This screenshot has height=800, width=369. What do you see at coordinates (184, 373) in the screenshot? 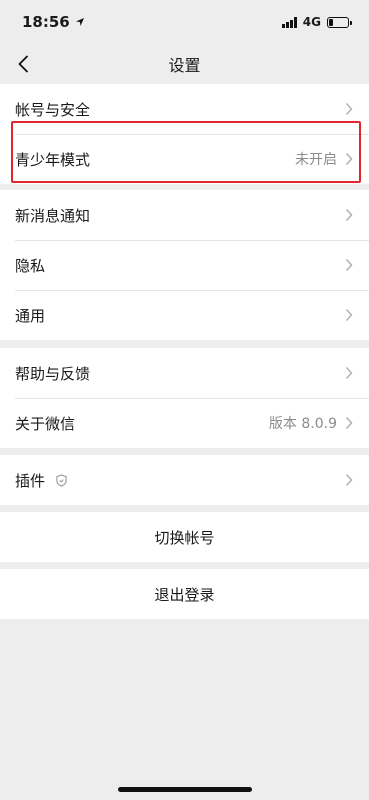
I see `settings-item-help-feedback: 帮助与反馈` at bounding box center [184, 373].